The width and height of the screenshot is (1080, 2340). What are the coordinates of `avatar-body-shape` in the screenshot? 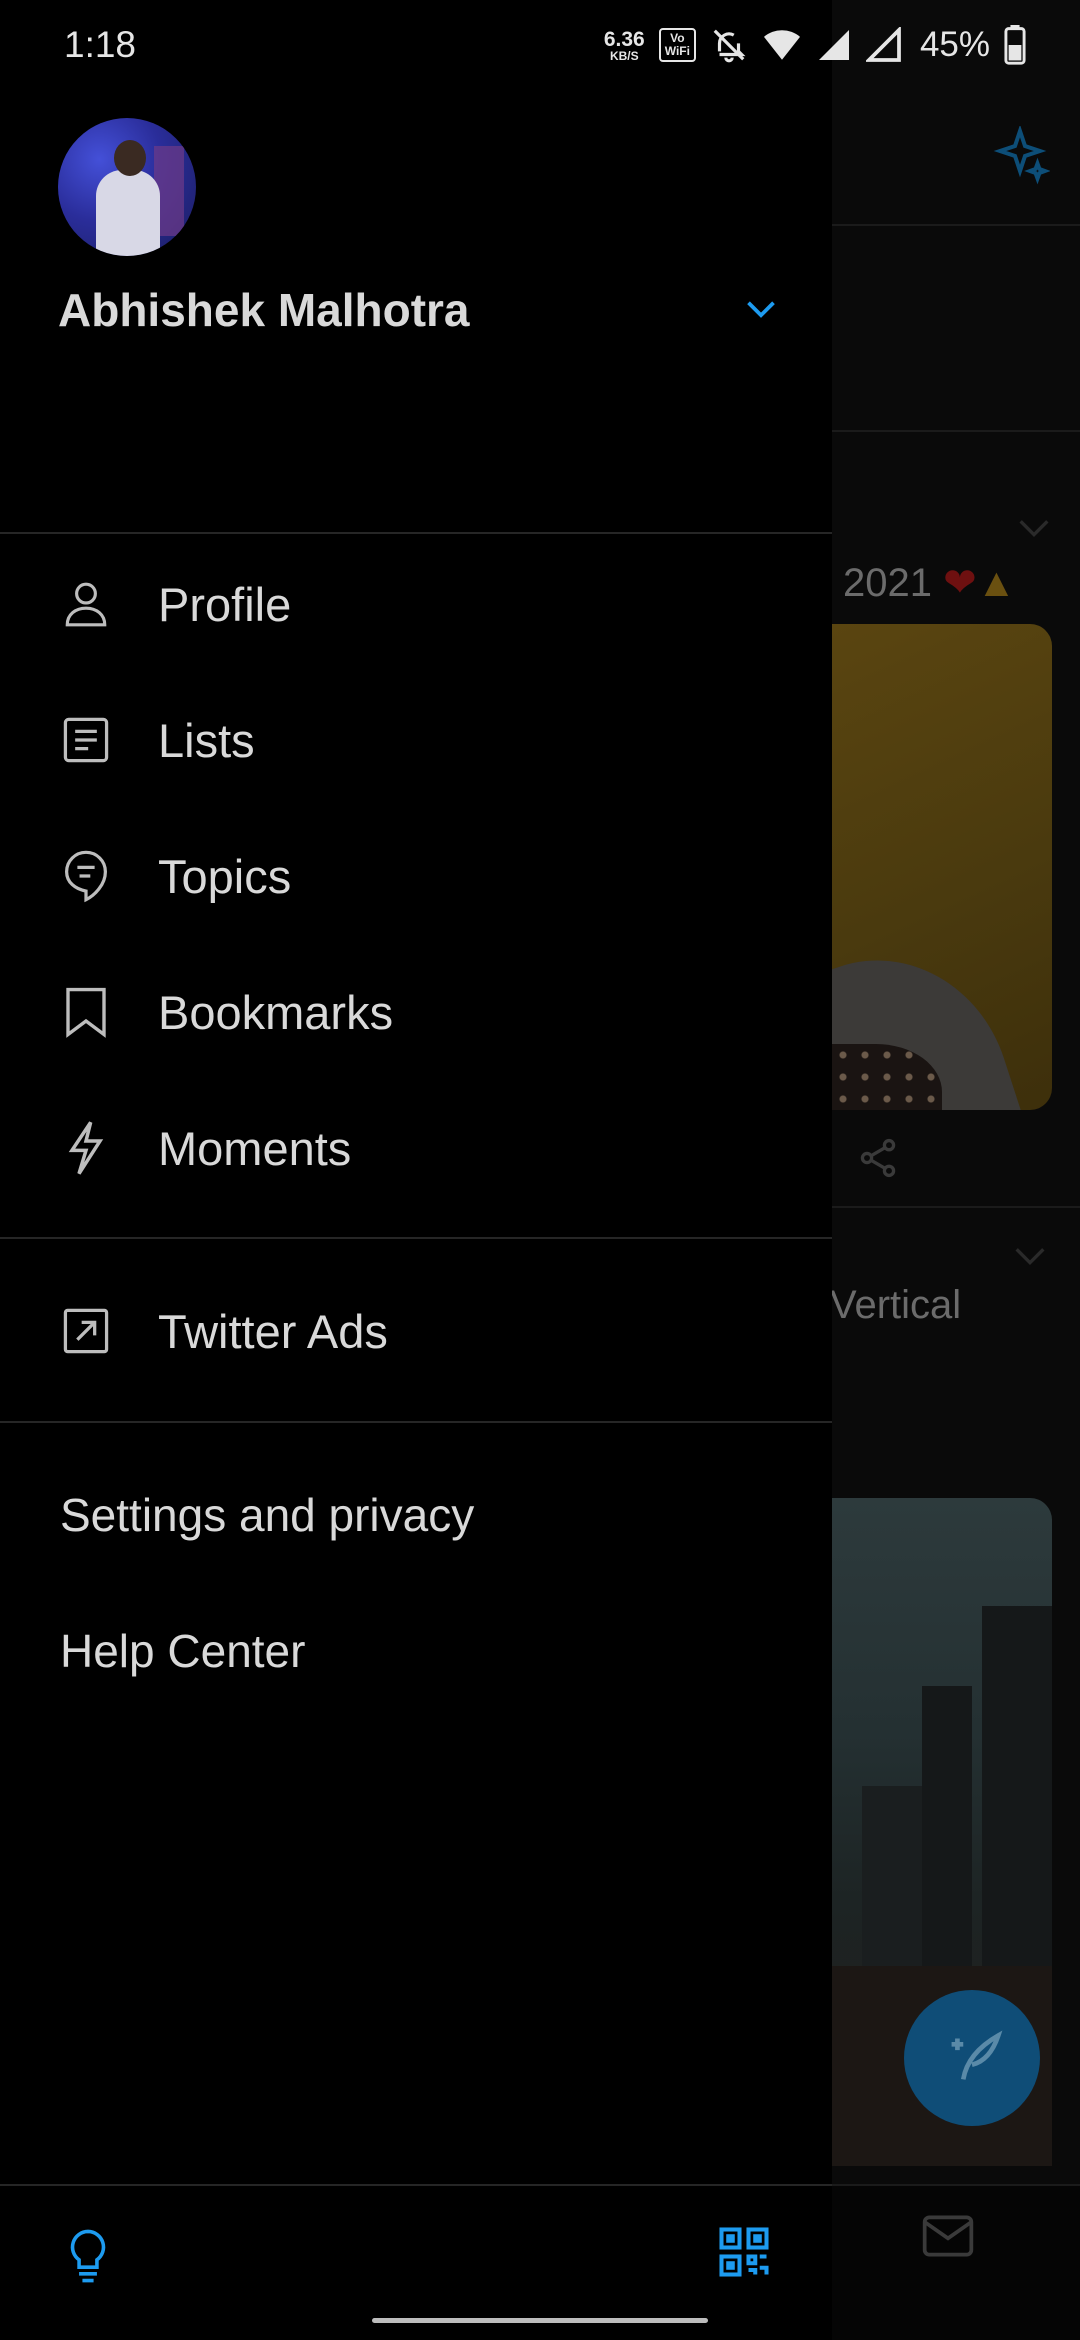 It's located at (128, 213).